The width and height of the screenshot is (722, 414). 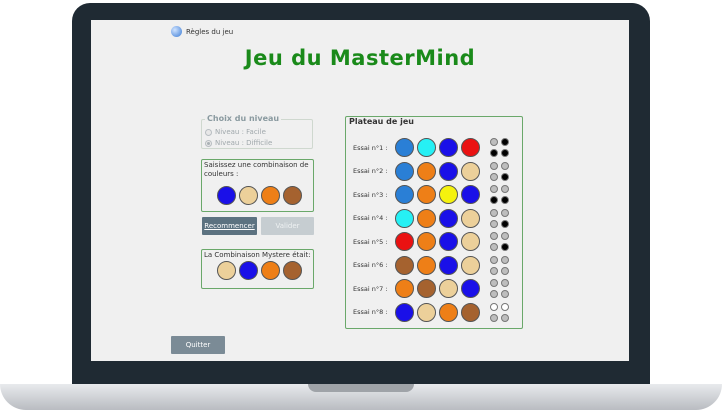 What do you see at coordinates (244, 143) in the screenshot?
I see `level-option-hard-label: Niveau : Difficile` at bounding box center [244, 143].